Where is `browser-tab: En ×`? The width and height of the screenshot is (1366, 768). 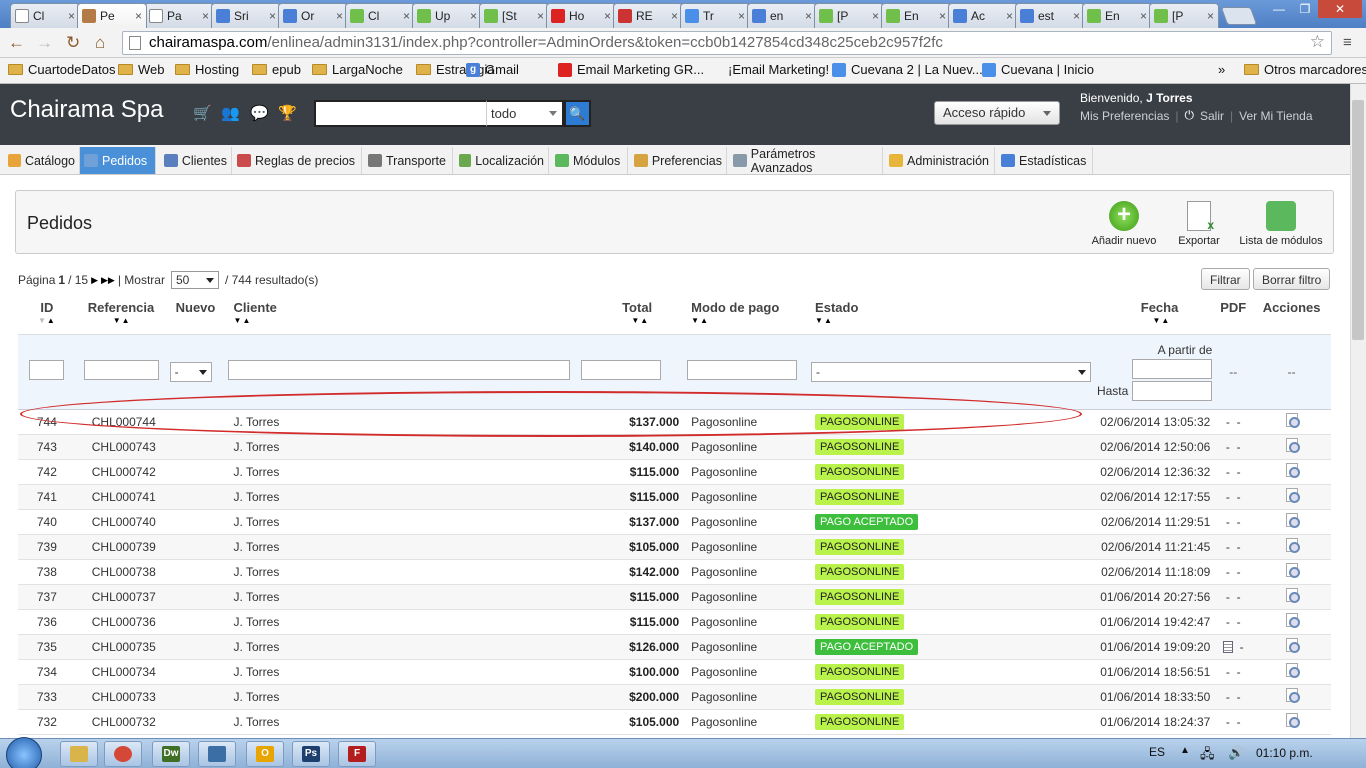 browser-tab: En × is located at coordinates (1117, 15).